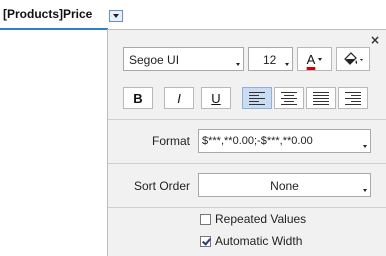 This screenshot has height=256, width=386. I want to click on format-select: $***,**0.00;-$***,**0.00, so click(284, 141).